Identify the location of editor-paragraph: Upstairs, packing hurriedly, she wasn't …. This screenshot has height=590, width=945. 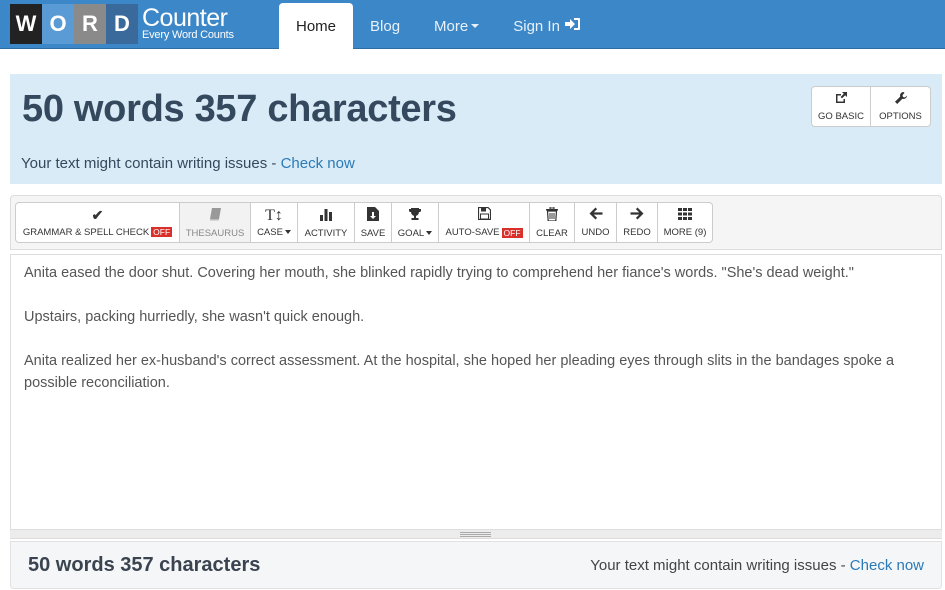
(194, 317).